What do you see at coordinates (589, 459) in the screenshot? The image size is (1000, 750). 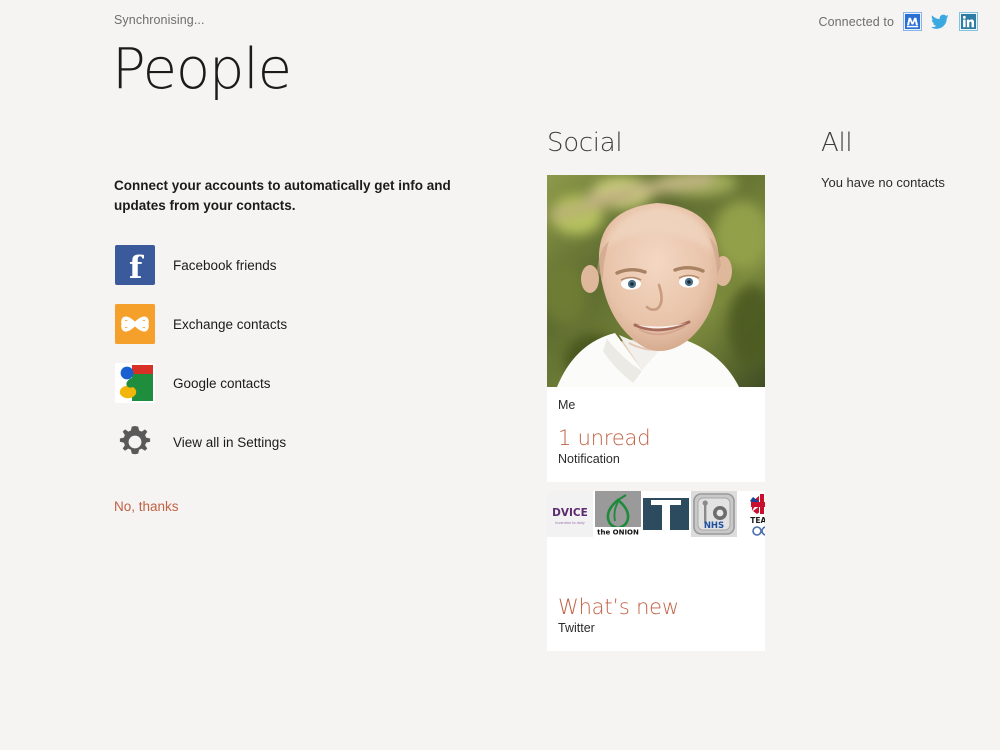 I see `tile-me-sub: Notification` at bounding box center [589, 459].